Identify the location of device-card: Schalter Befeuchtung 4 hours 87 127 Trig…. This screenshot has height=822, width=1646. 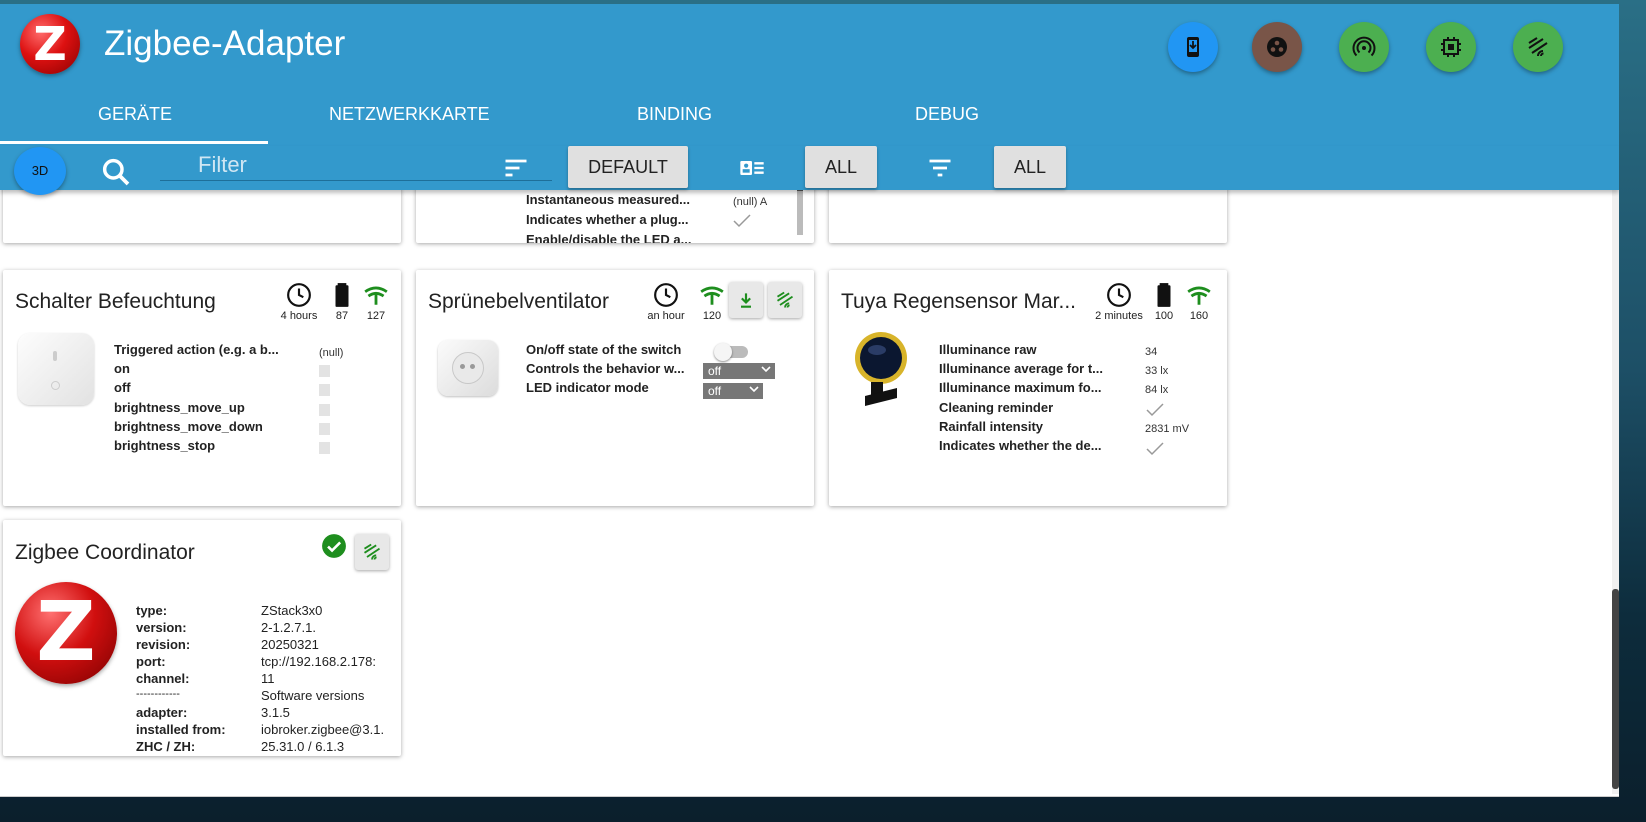
(202, 388).